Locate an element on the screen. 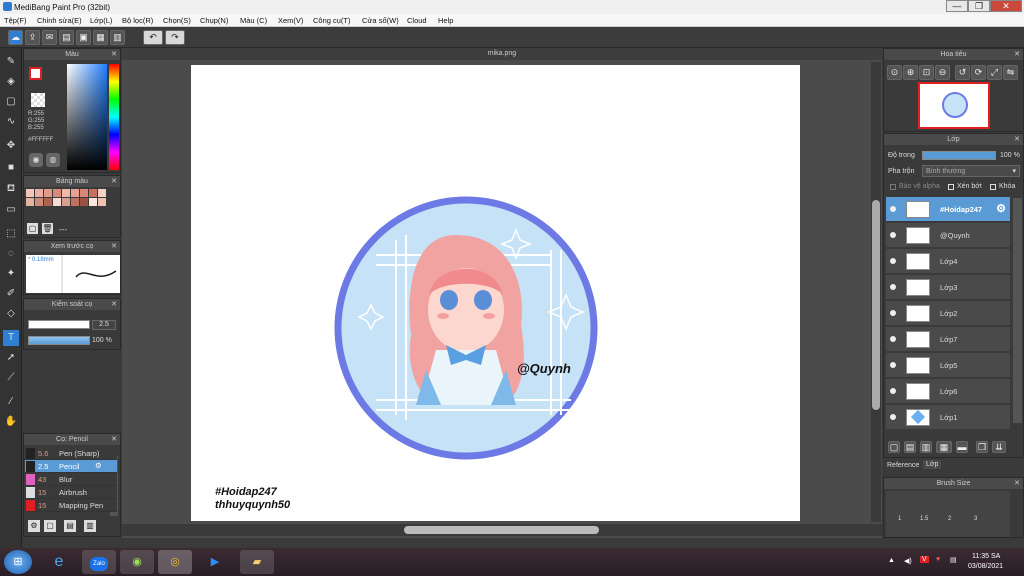 This screenshot has height=576, width=1024. brush-item-mapping-pen: 15 Mapping Pen is located at coordinates (71, 505).